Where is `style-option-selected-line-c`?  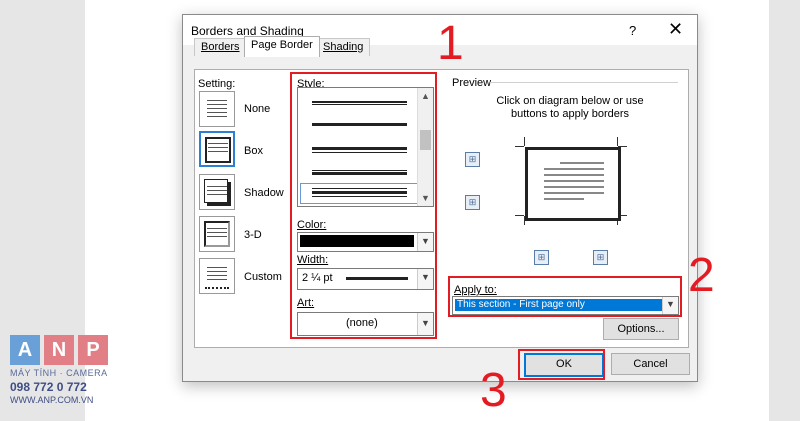 style-option-selected-line-c is located at coordinates (359, 196).